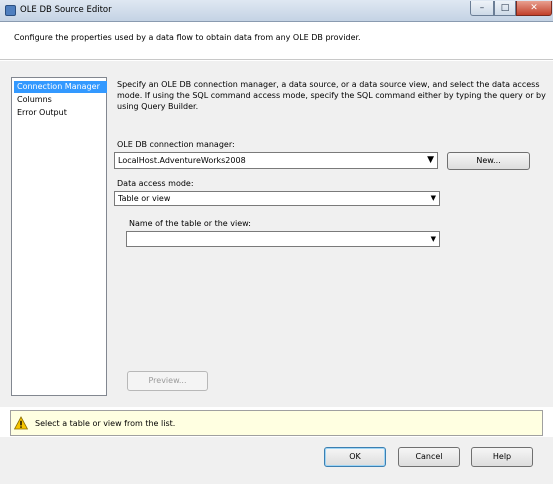  What do you see at coordinates (277, 198) in the screenshot?
I see `data-access-mode-combo: Table or view ▼` at bounding box center [277, 198].